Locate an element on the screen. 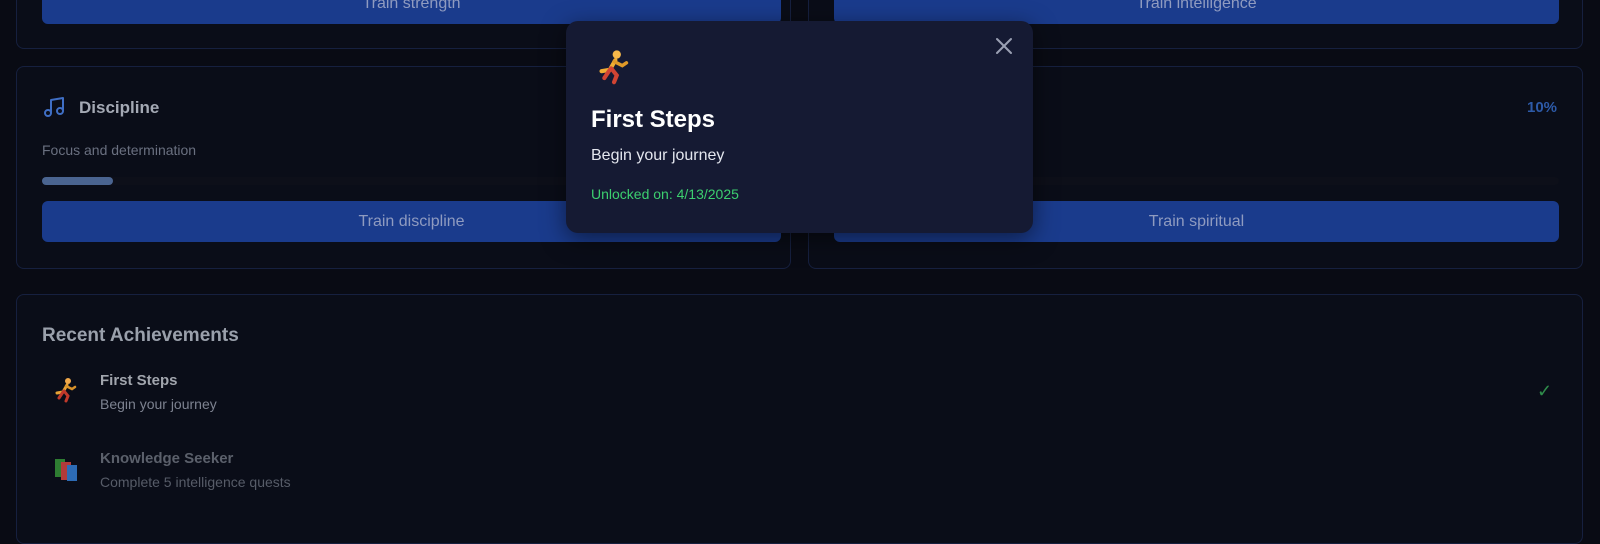  discipline-progress-fill is located at coordinates (77, 181).